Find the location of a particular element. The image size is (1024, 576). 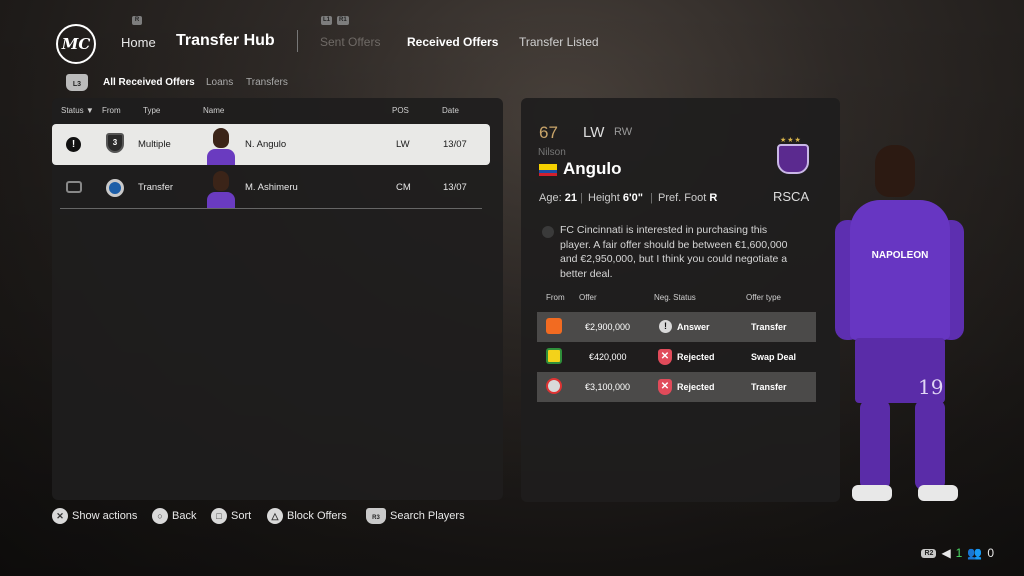

r1-hint-icon: R1 is located at coordinates (343, 20).